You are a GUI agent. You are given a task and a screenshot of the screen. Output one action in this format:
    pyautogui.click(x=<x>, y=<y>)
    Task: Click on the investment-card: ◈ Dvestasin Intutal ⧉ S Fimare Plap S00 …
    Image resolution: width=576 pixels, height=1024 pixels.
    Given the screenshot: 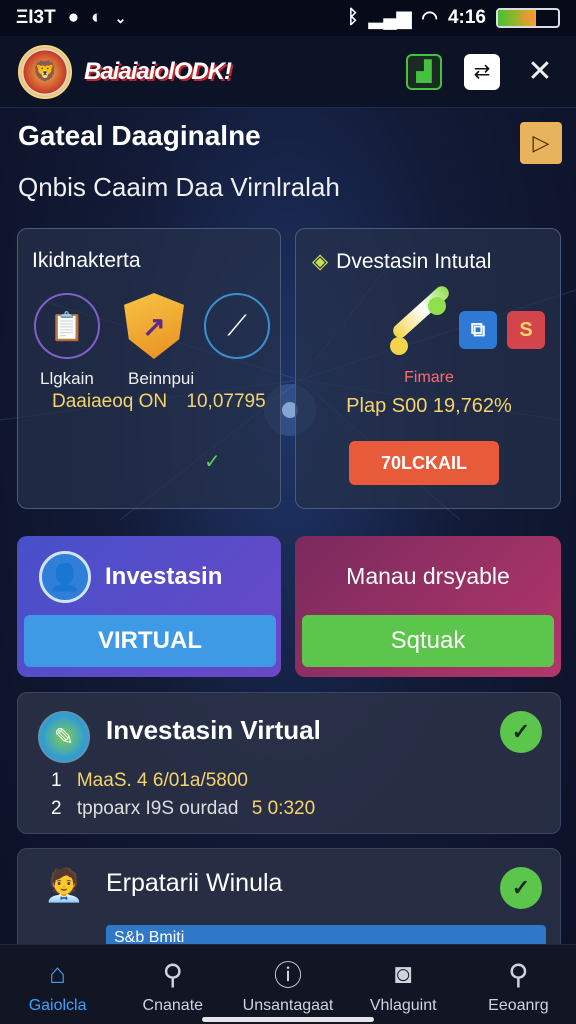 What is the action you would take?
    pyautogui.click(x=428, y=368)
    